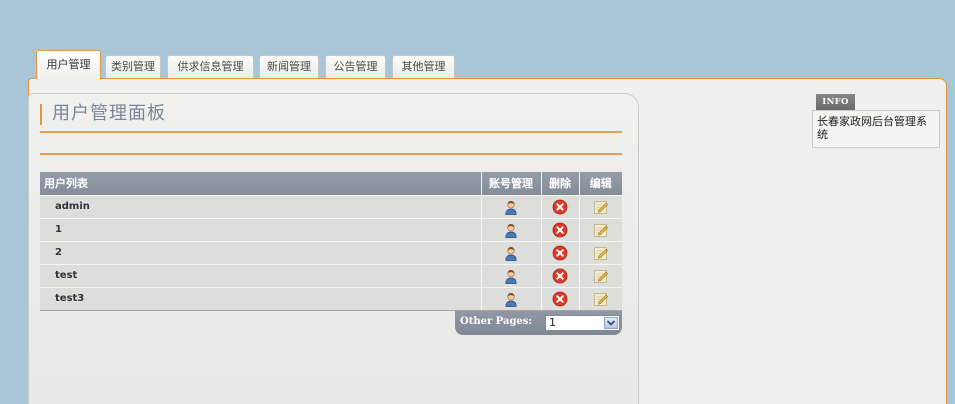 Image resolution: width=955 pixels, height=404 pixels. Describe the element at coordinates (41, 114) in the screenshot. I see `title-accent` at that location.